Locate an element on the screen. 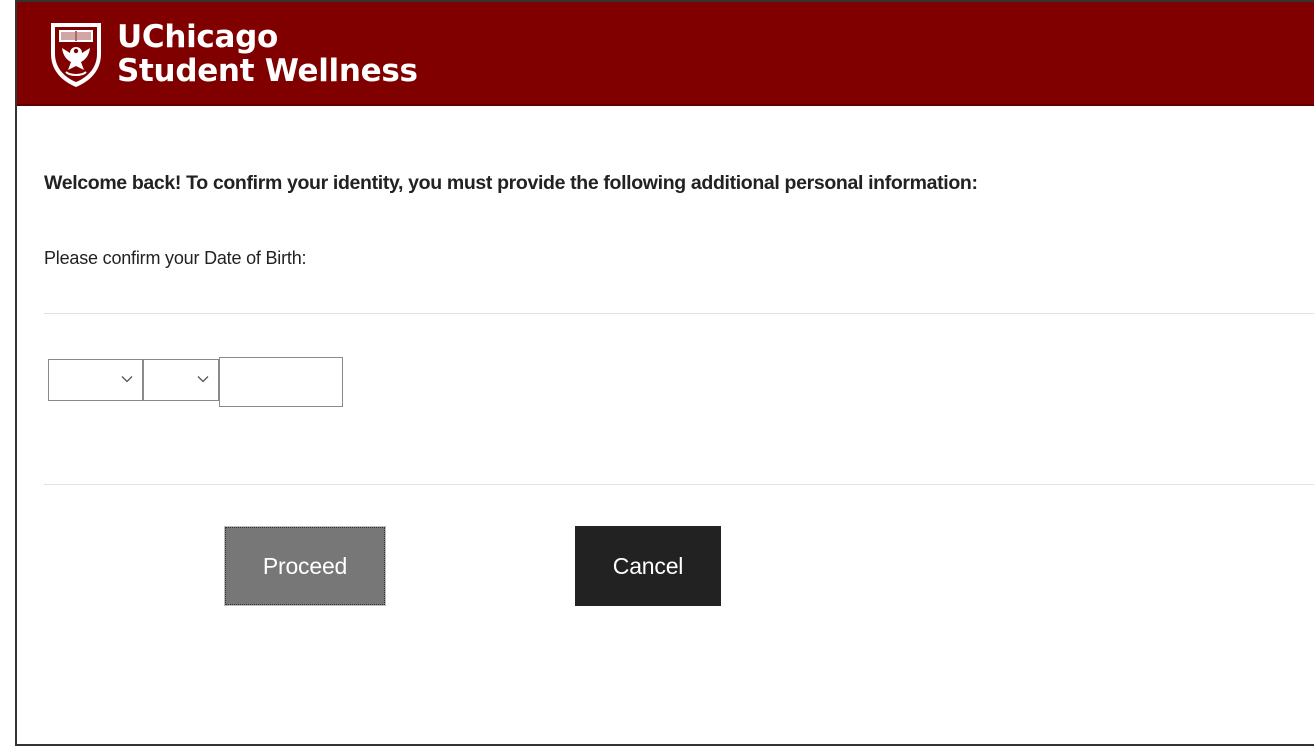 The height and width of the screenshot is (748, 1314). dob-prompt-label: Please confirm your Date of Birth: is located at coordinates (175, 258).